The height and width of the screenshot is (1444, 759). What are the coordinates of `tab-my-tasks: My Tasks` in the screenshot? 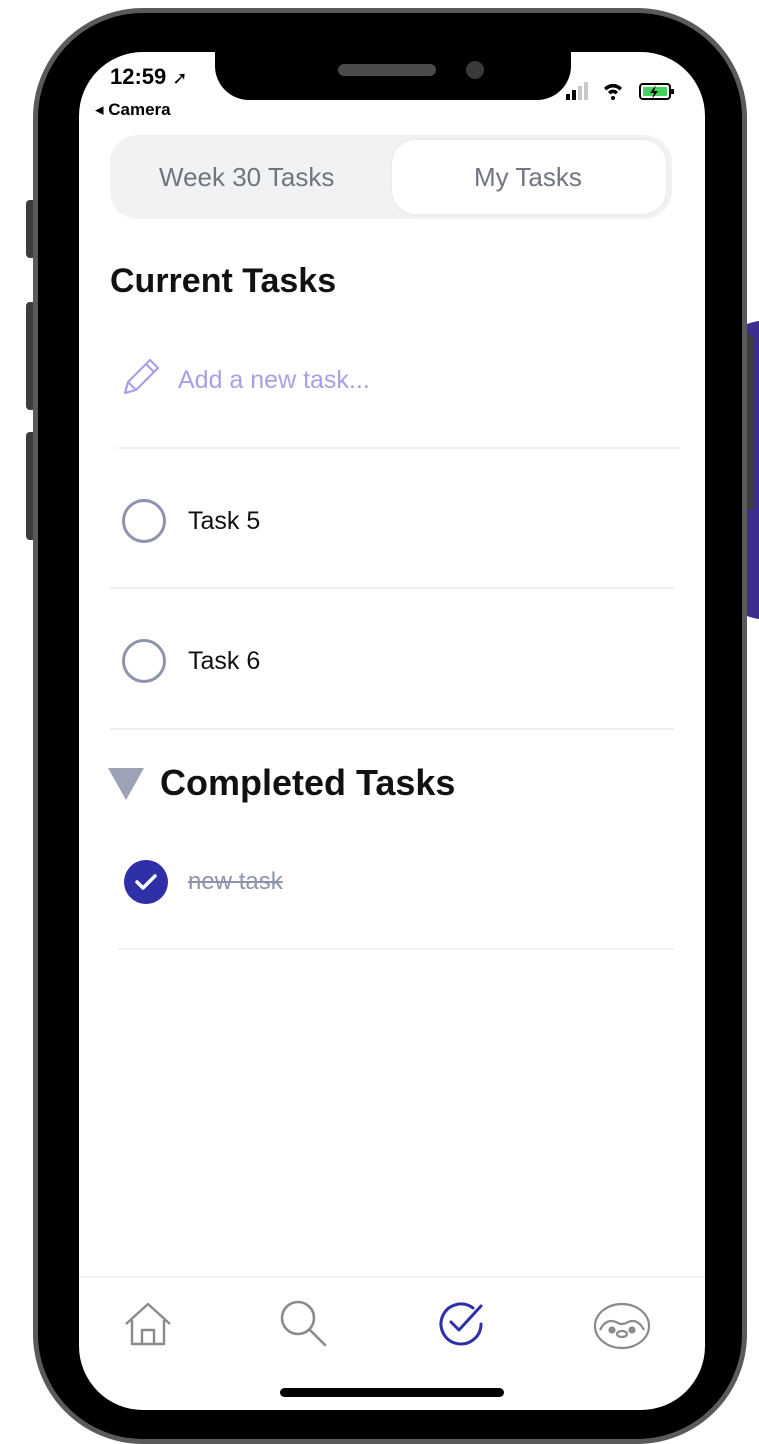 It's located at (528, 177).